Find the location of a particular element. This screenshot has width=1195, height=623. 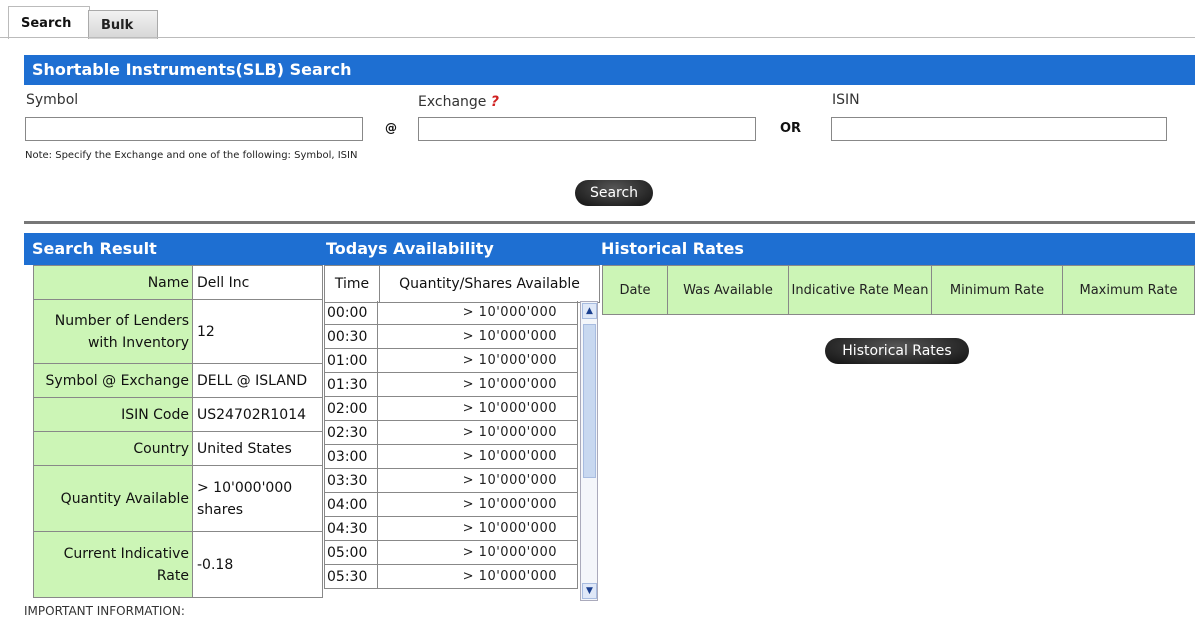

result-row-country: Country United States is located at coordinates (178, 448).